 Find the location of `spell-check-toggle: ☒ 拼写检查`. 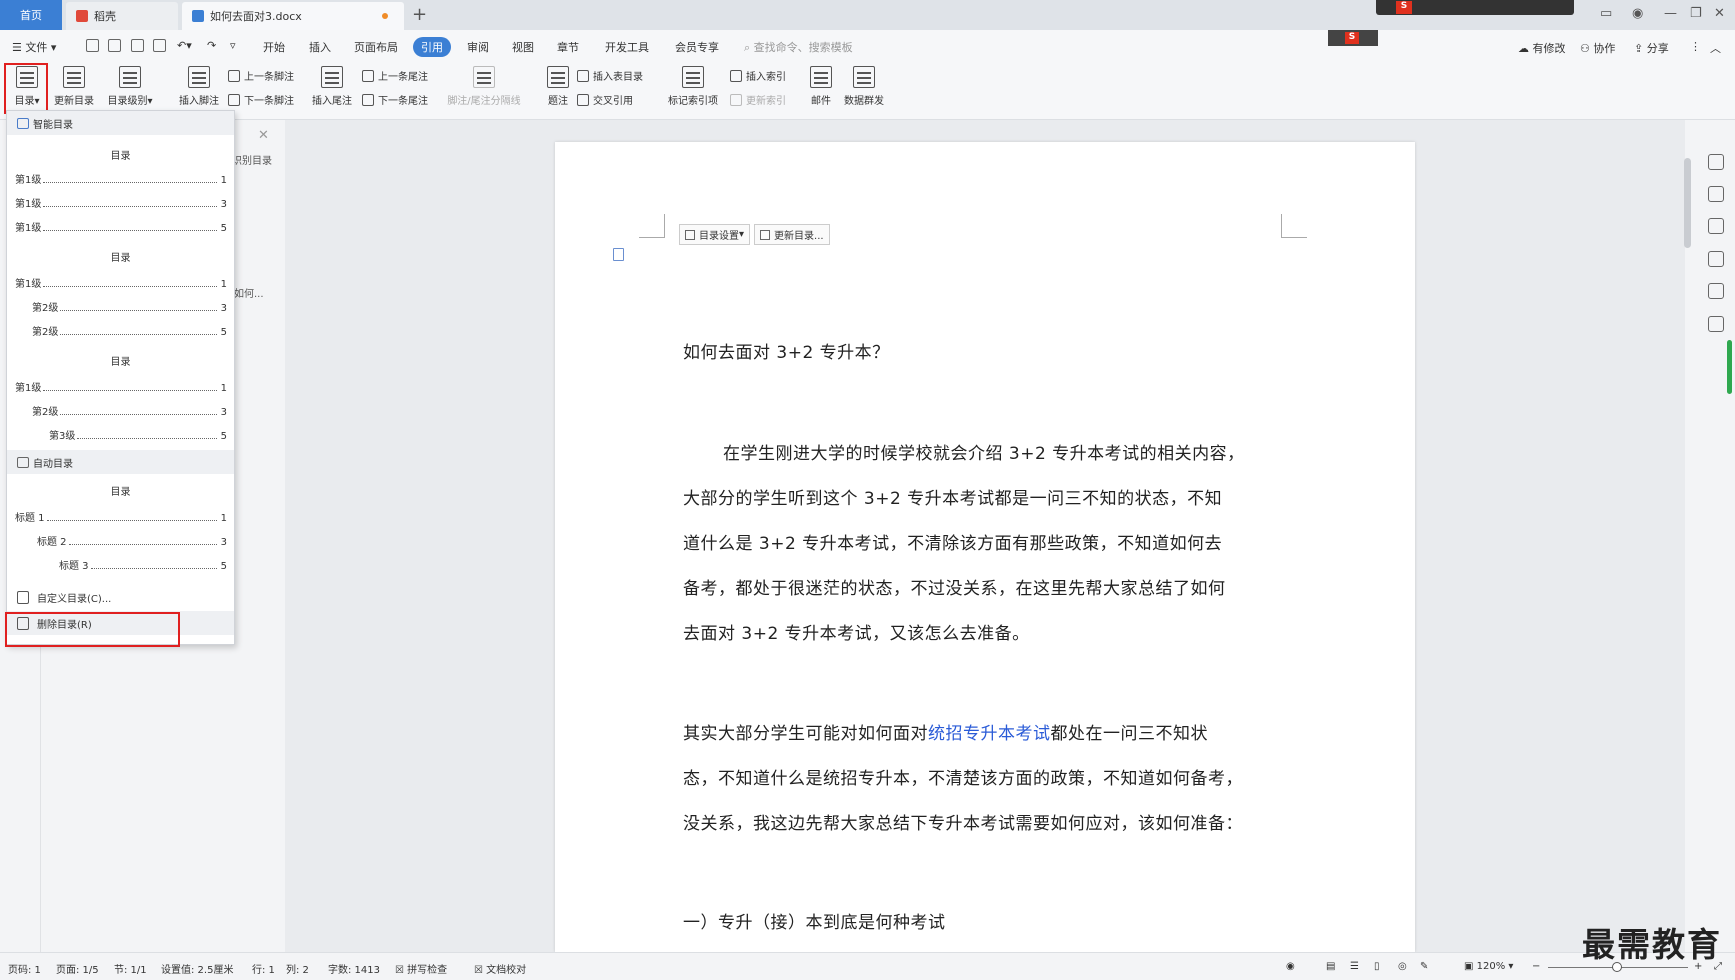

spell-check-toggle: ☒ 拼写检查 is located at coordinates (421, 968).